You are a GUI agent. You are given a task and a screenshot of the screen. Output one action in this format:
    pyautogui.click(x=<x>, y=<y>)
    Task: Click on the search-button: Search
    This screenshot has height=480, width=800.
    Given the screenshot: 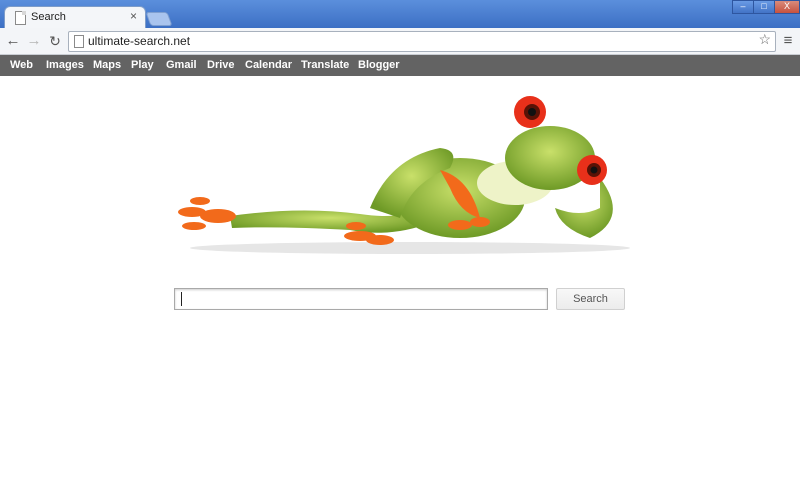 What is the action you would take?
    pyautogui.click(x=590, y=299)
    